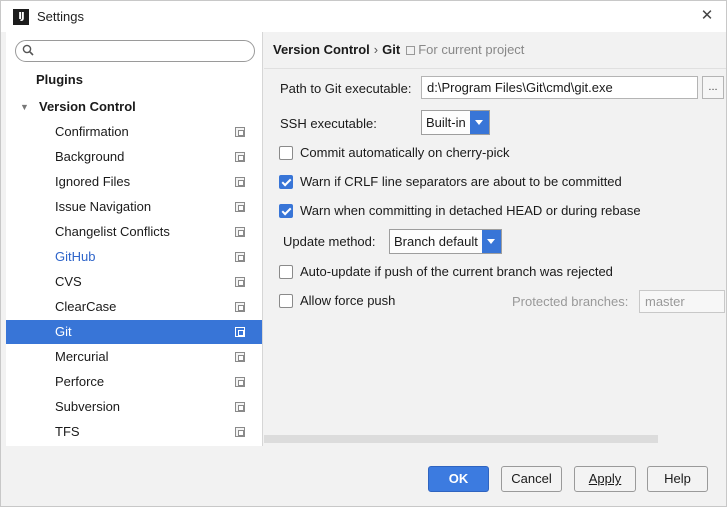 Image resolution: width=727 pixels, height=507 pixels. What do you see at coordinates (86, 306) in the screenshot?
I see `sidebar-item-label: ClearCase` at bounding box center [86, 306].